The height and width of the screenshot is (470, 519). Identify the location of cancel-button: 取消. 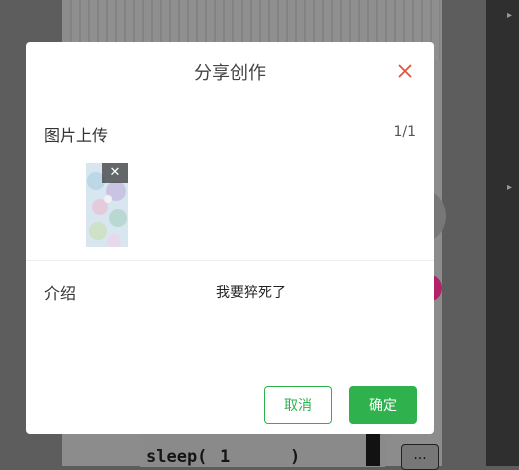
(298, 405).